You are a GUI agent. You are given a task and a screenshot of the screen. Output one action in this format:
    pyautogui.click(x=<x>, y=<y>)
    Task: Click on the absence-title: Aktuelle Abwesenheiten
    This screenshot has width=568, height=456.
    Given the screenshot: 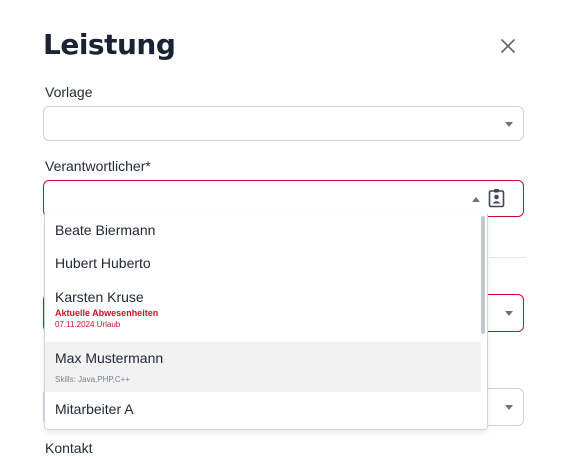 What is the action you would take?
    pyautogui.click(x=107, y=313)
    